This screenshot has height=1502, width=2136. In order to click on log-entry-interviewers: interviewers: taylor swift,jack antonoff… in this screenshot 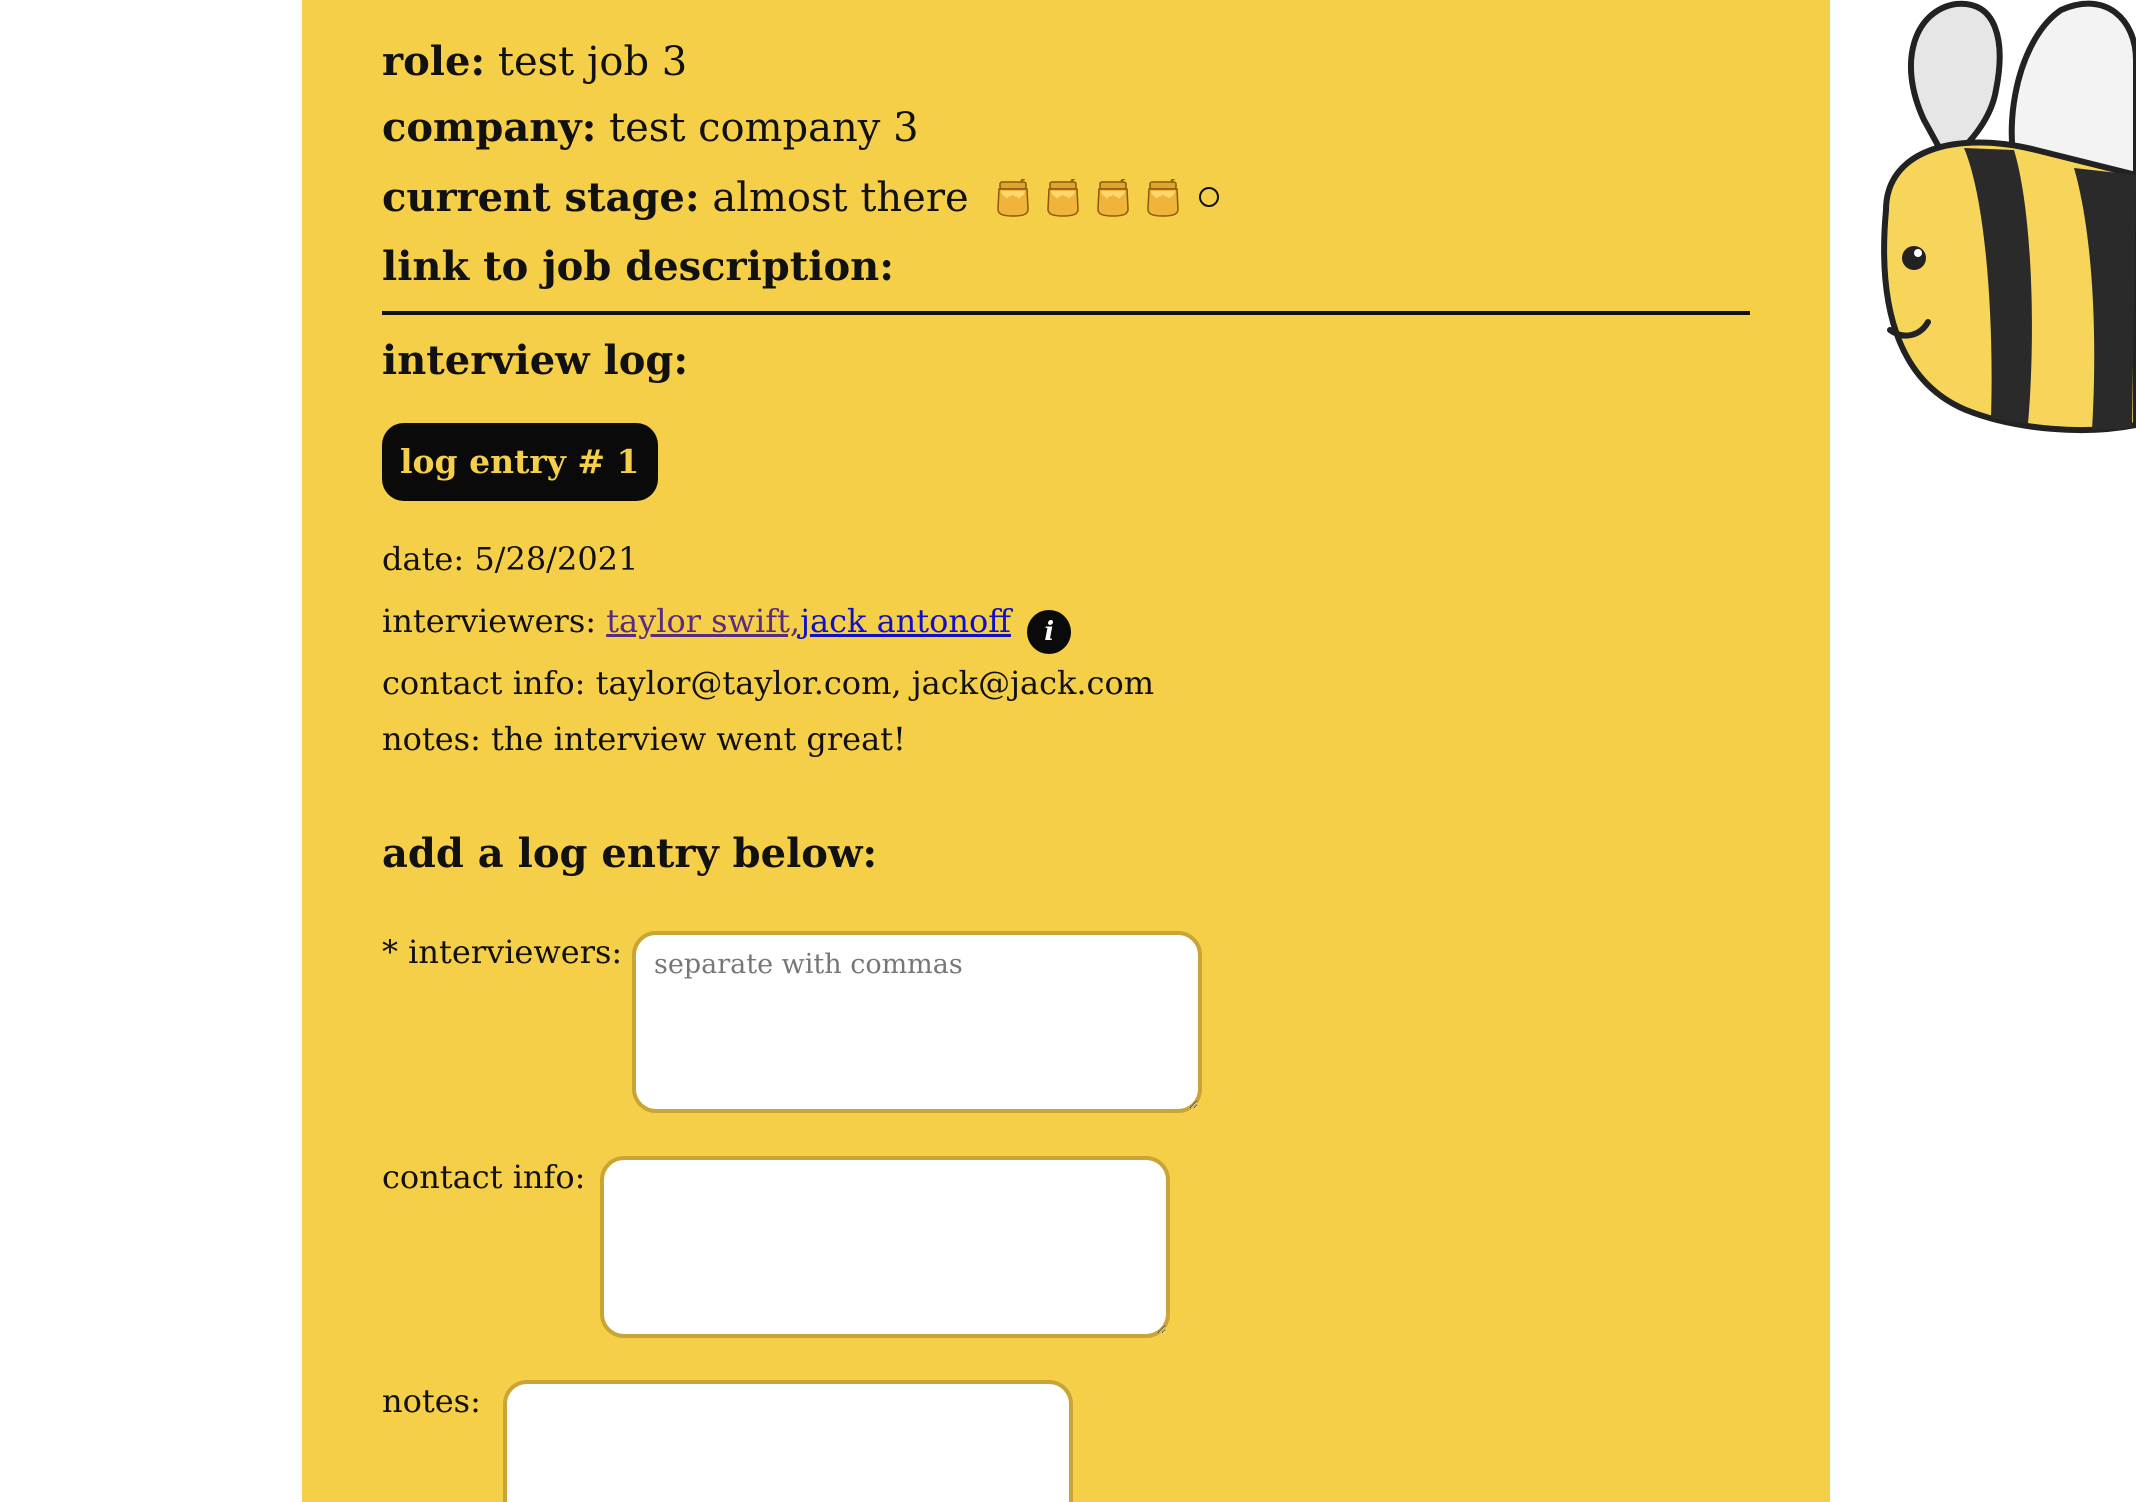, I will do `click(727, 627)`.